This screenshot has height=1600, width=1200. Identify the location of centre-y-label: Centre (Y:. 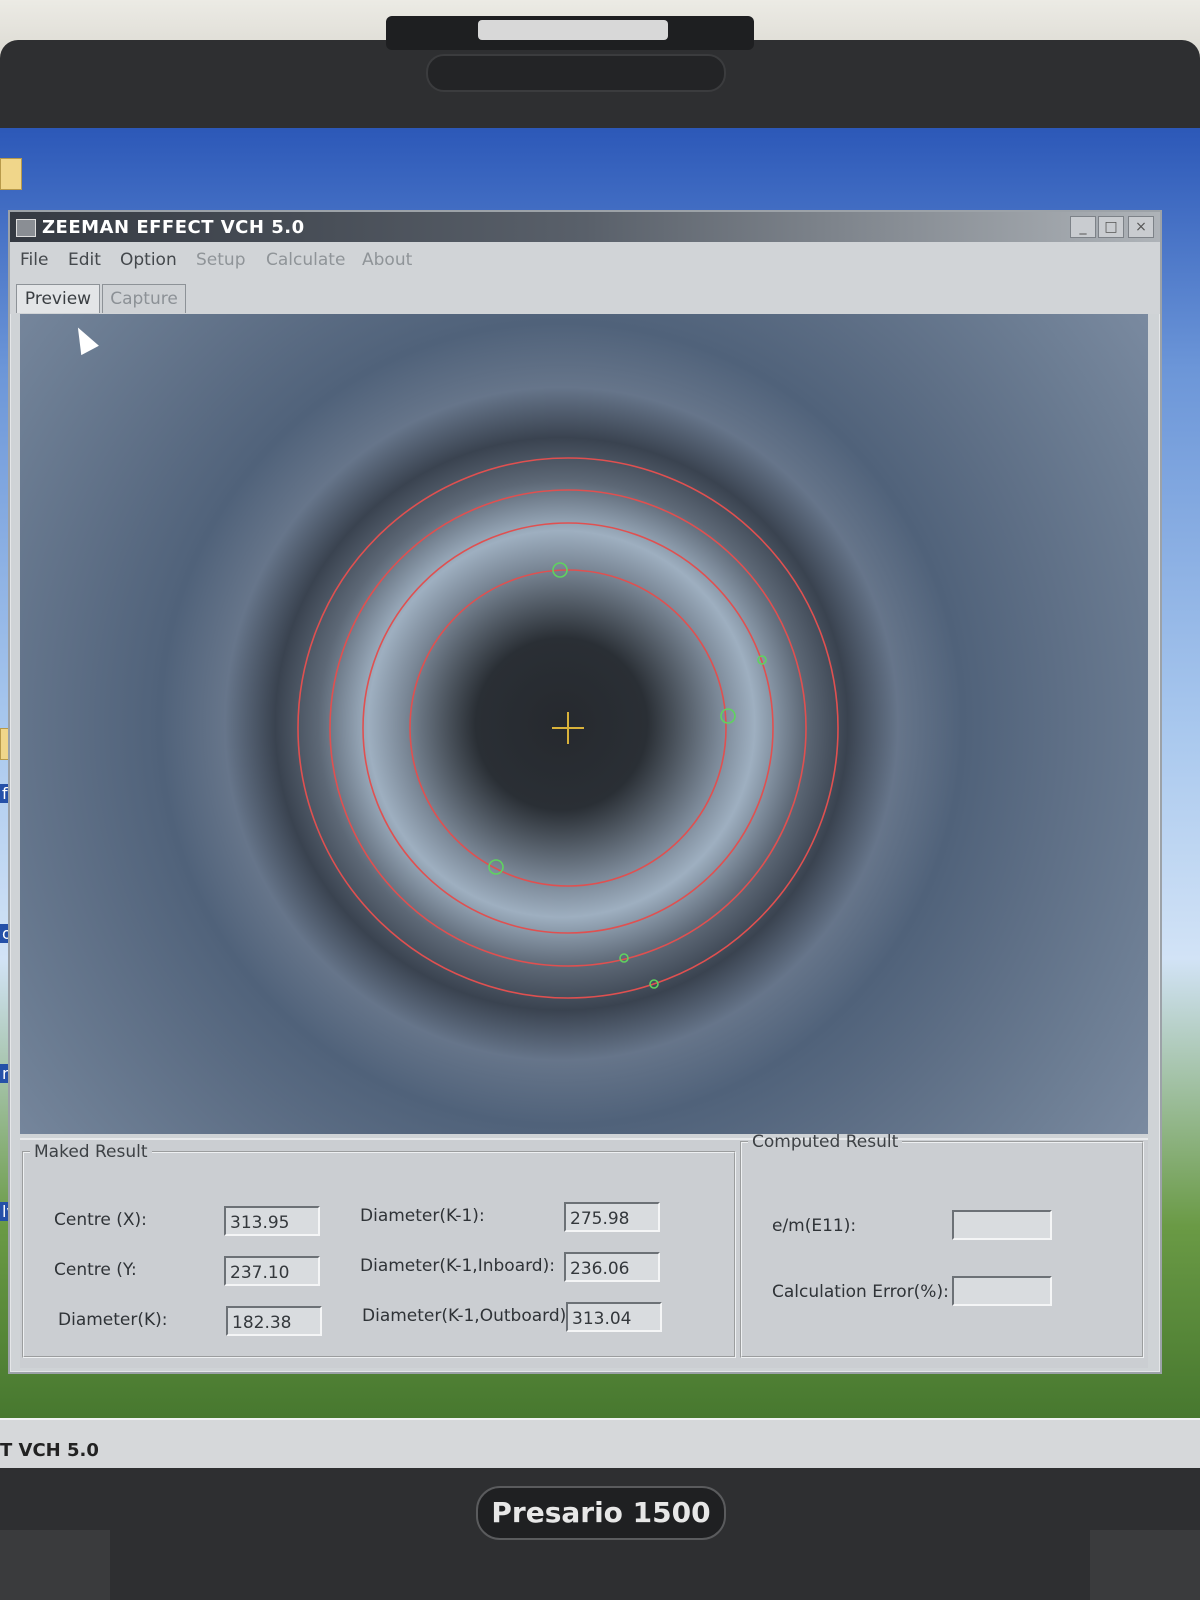
(95, 1270).